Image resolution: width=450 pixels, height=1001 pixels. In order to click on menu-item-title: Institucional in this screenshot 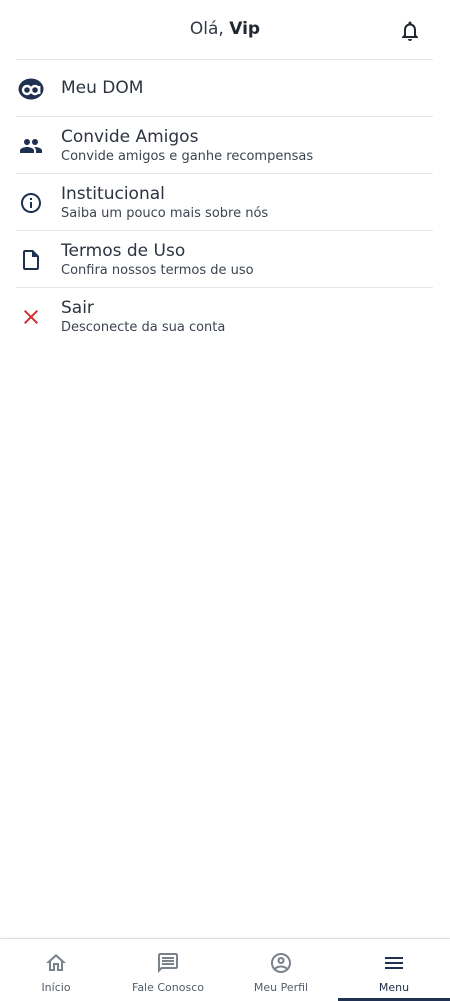, I will do `click(113, 194)`.